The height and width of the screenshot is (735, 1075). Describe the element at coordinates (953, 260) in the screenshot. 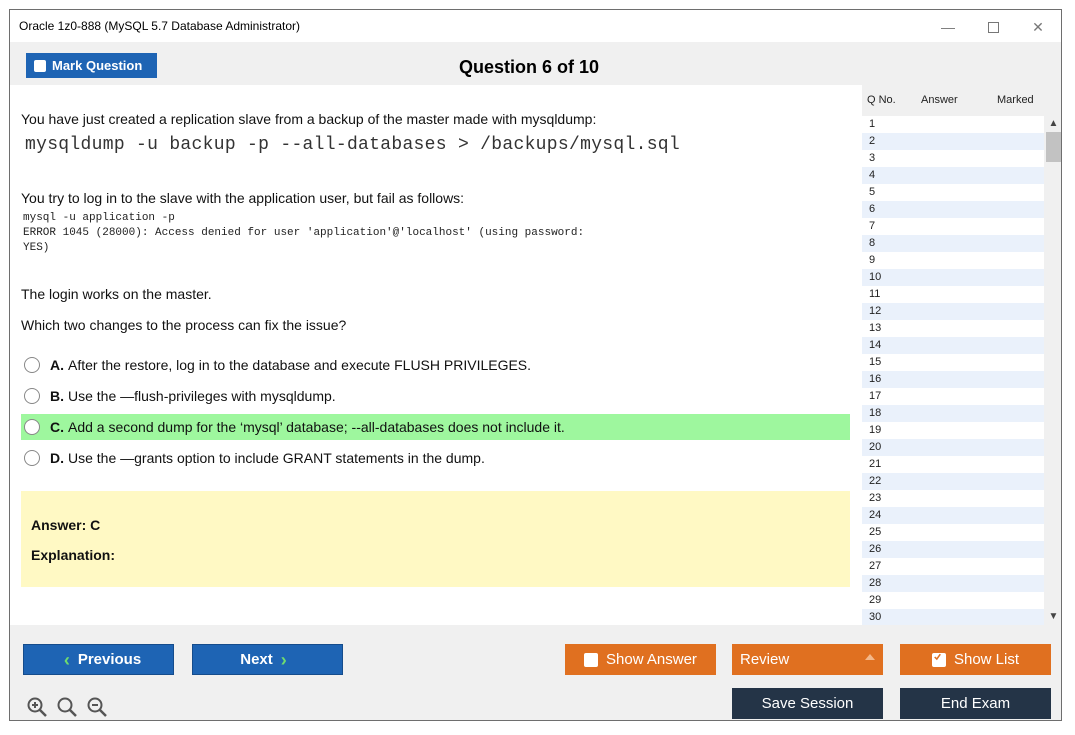

I see `question-list-row: 9` at that location.